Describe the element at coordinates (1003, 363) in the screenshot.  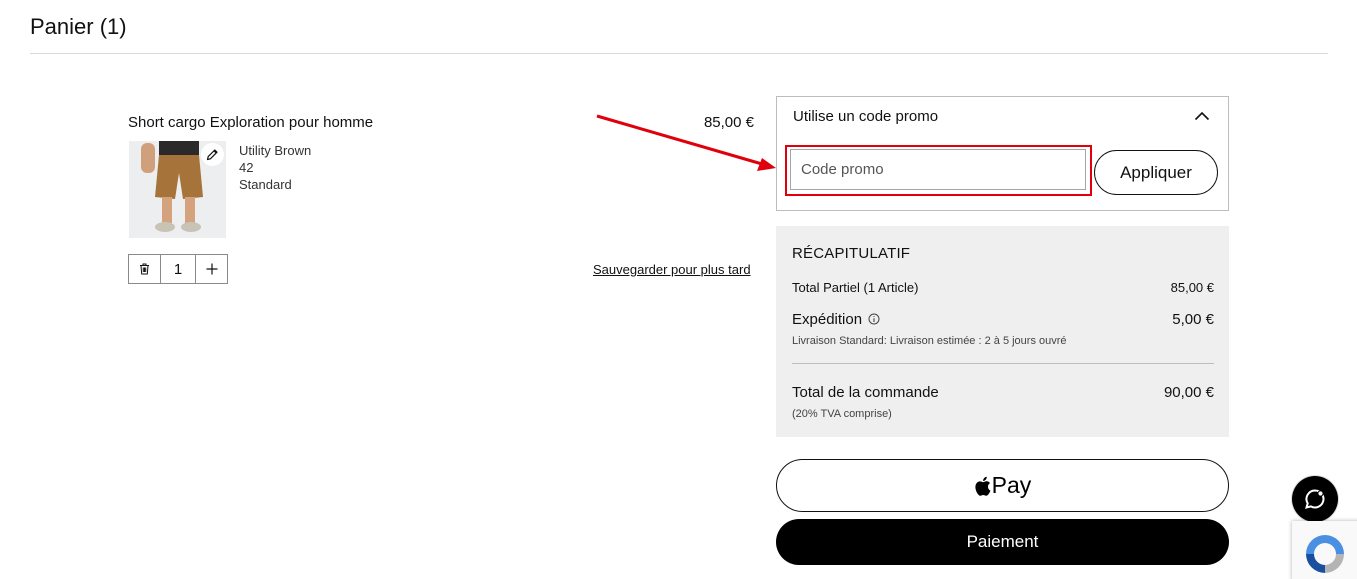
I see `summary-divider` at that location.